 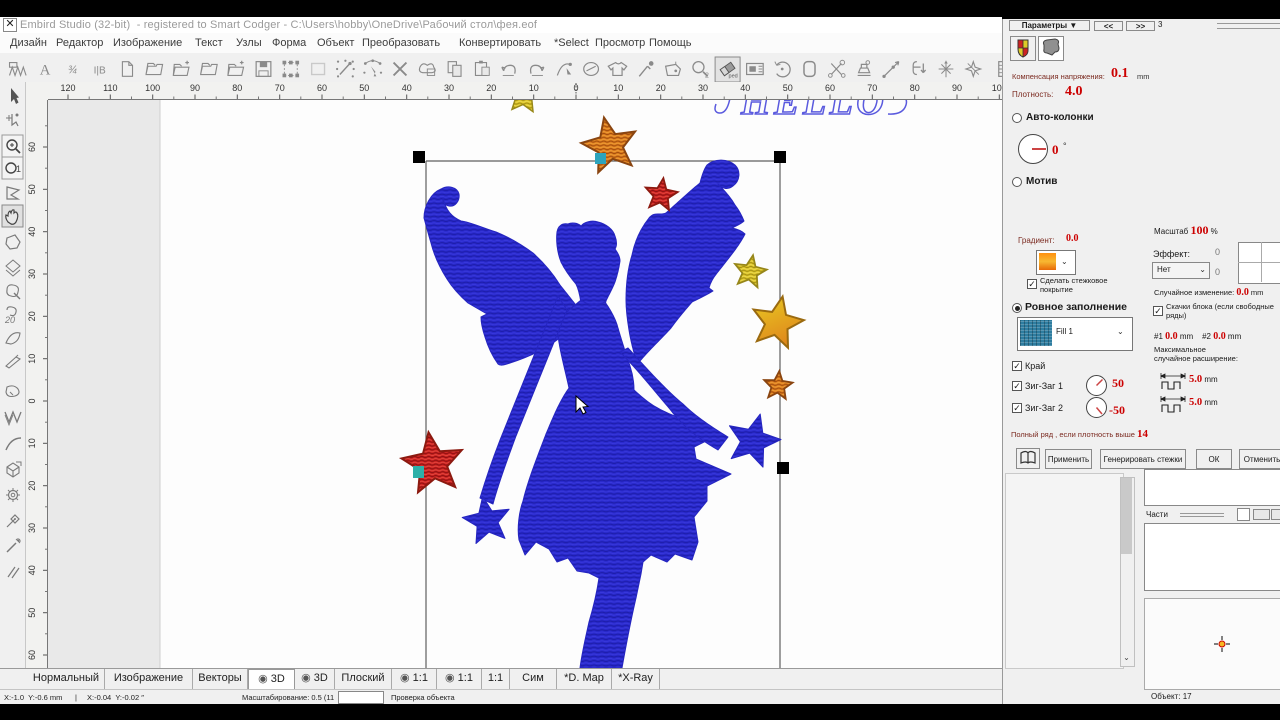 I want to click on svg-text: HELLO, so click(x=813, y=111).